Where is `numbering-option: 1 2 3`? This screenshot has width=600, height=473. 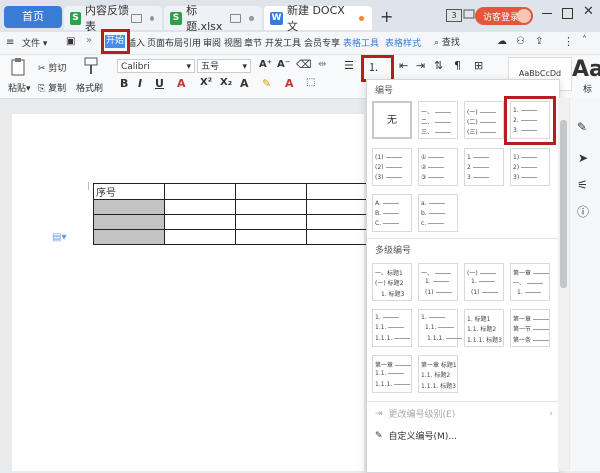
numbering-option: 1 2 3 is located at coordinates (484, 167).